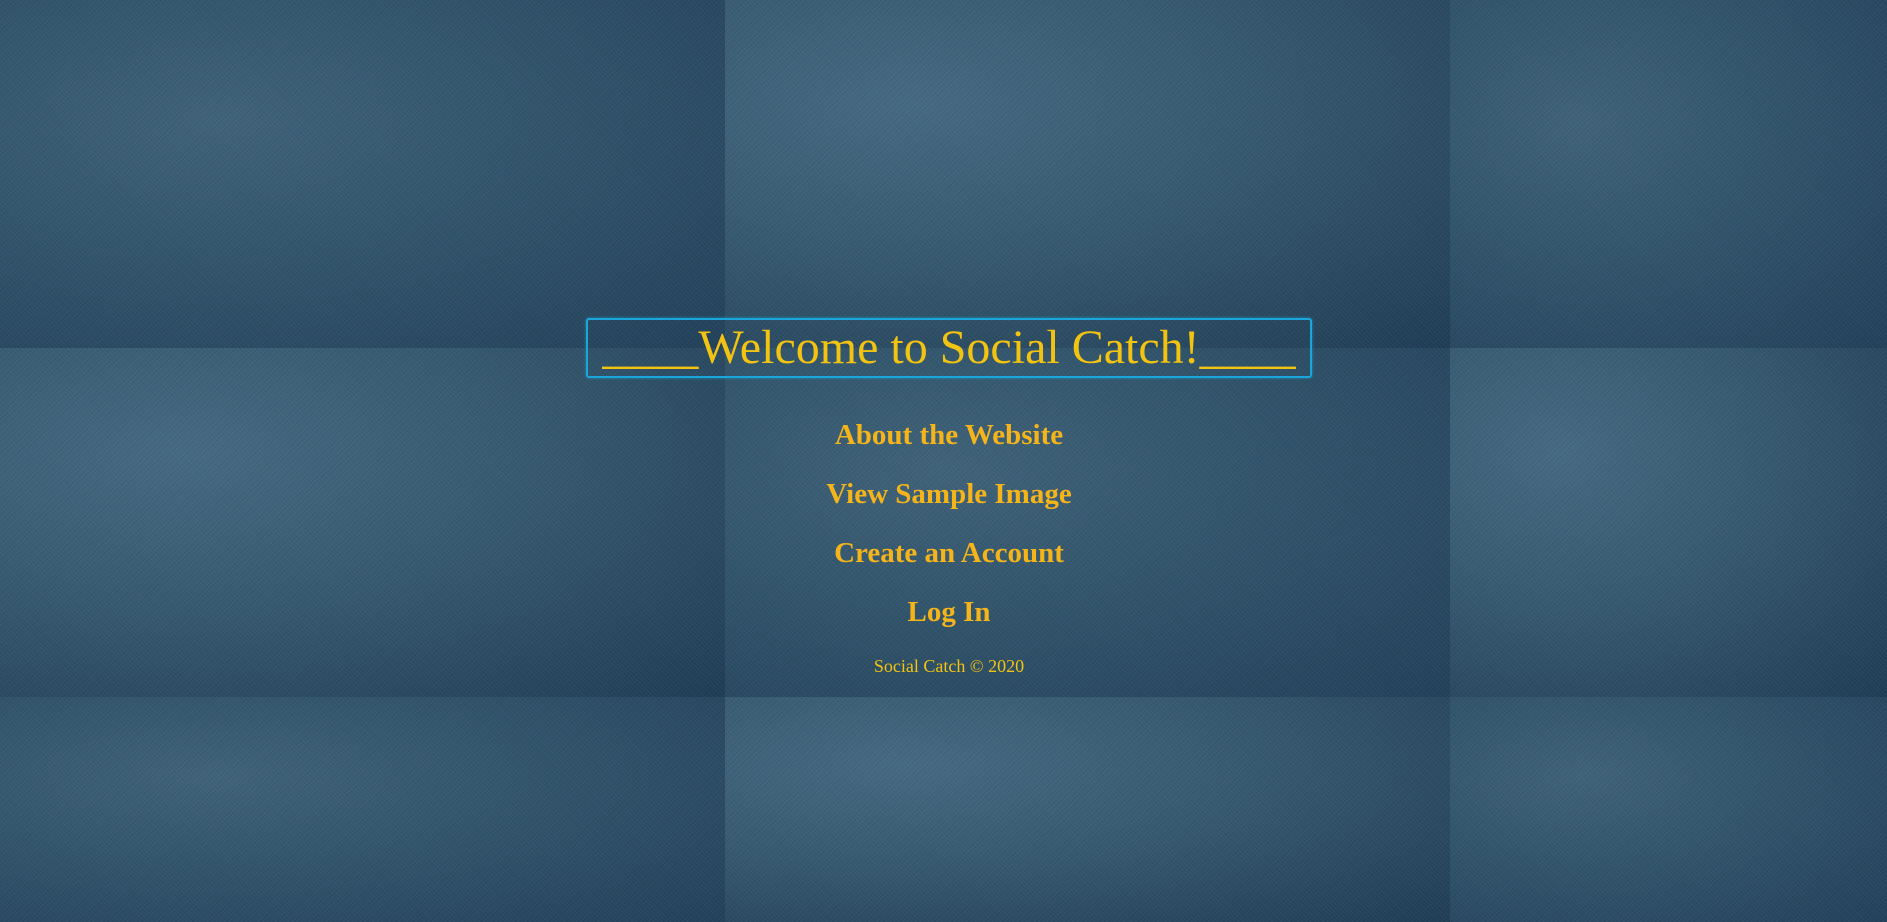 The width and height of the screenshot is (1887, 922). What do you see at coordinates (949, 435) in the screenshot?
I see `nav-link-about: About the Website` at bounding box center [949, 435].